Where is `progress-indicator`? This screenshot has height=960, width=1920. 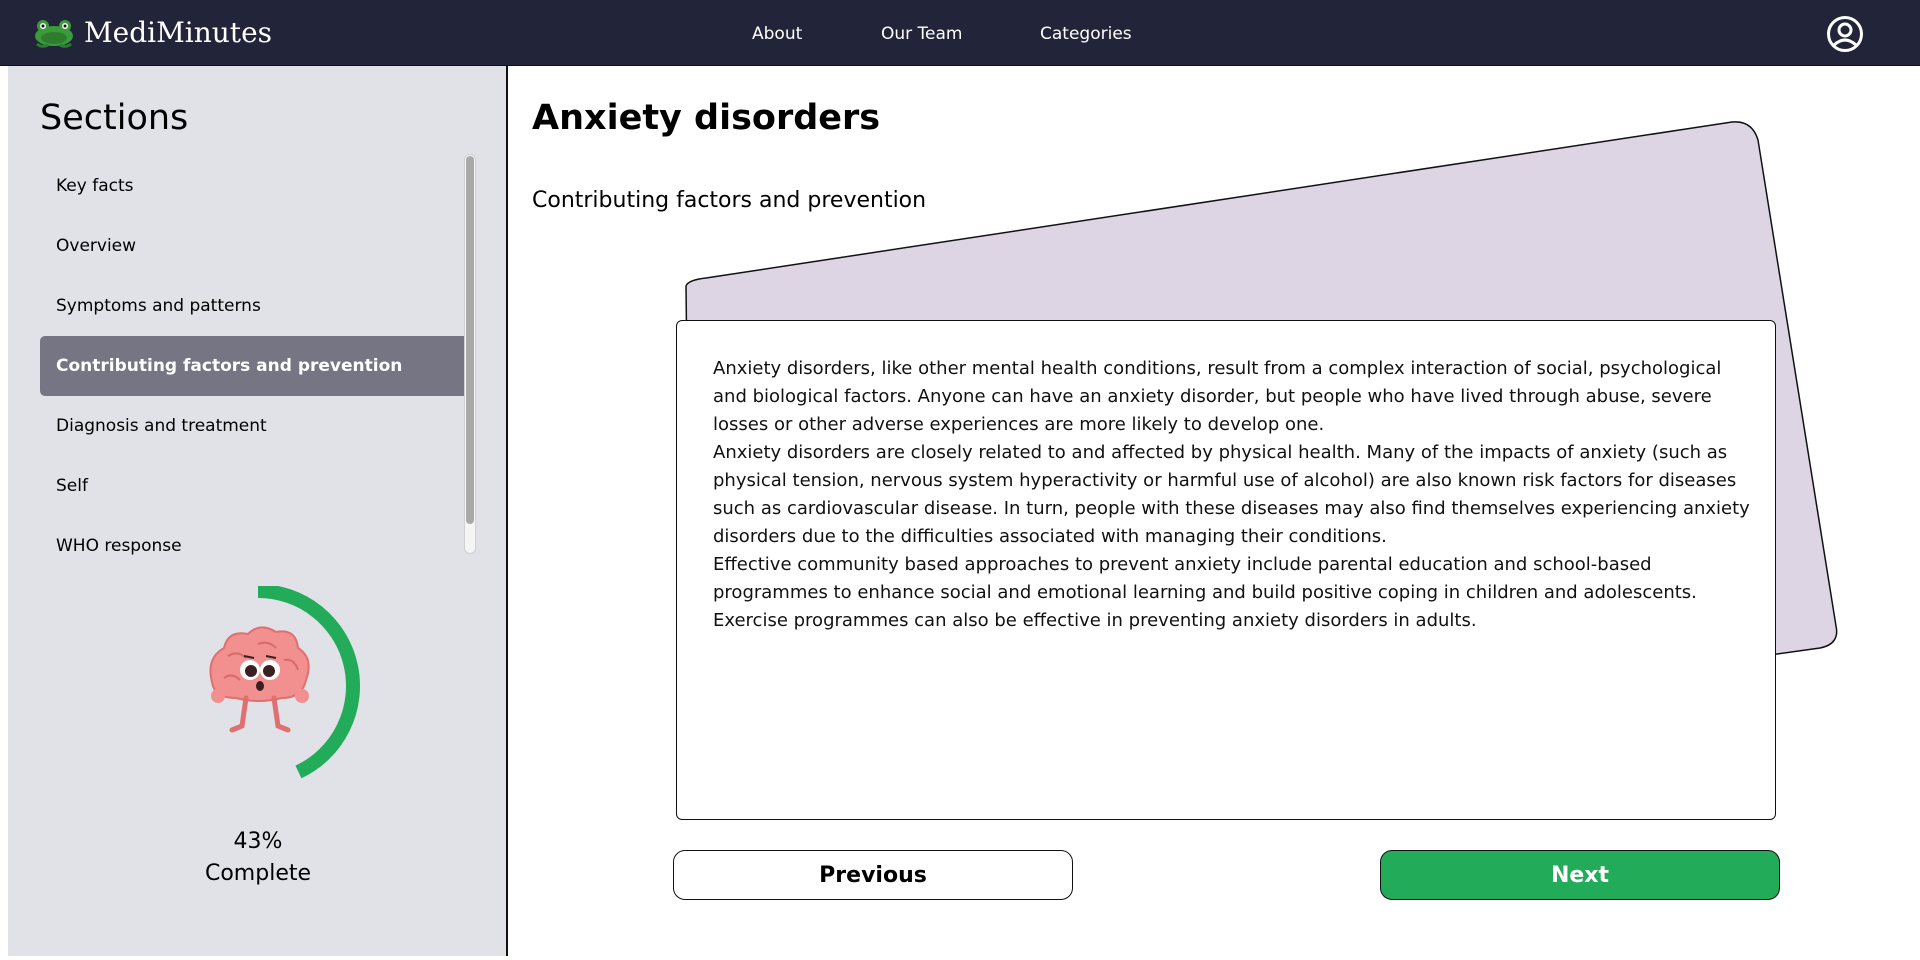 progress-indicator is located at coordinates (288, 685).